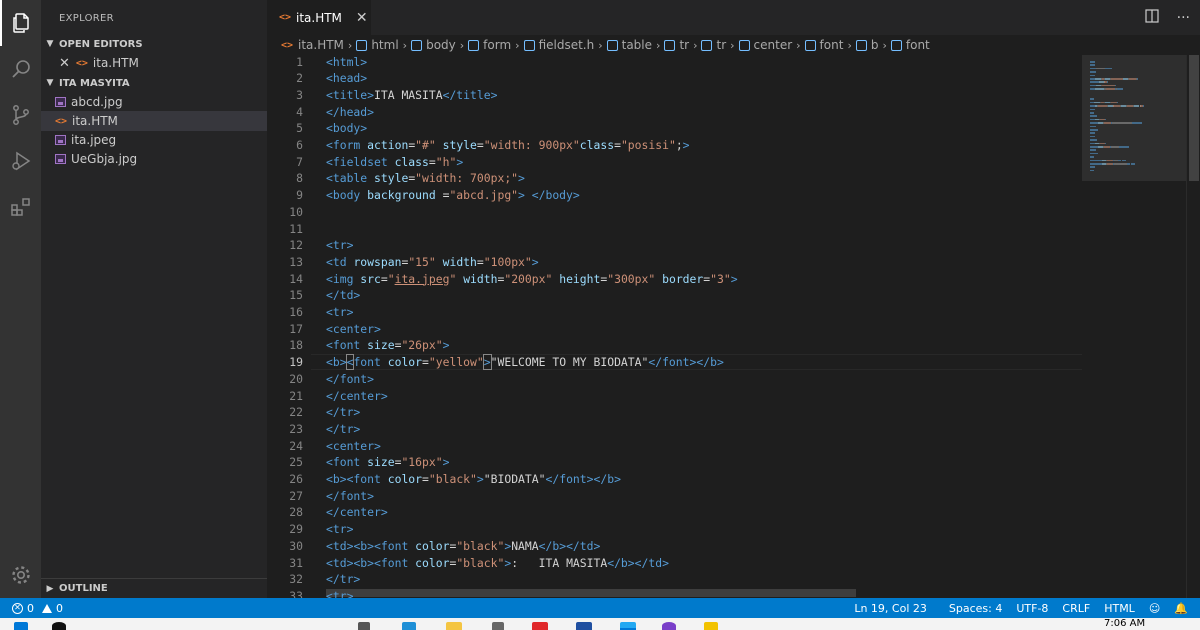  What do you see at coordinates (37, 608) in the screenshot?
I see `problems-indicator: ✕ 0 0` at bounding box center [37, 608].